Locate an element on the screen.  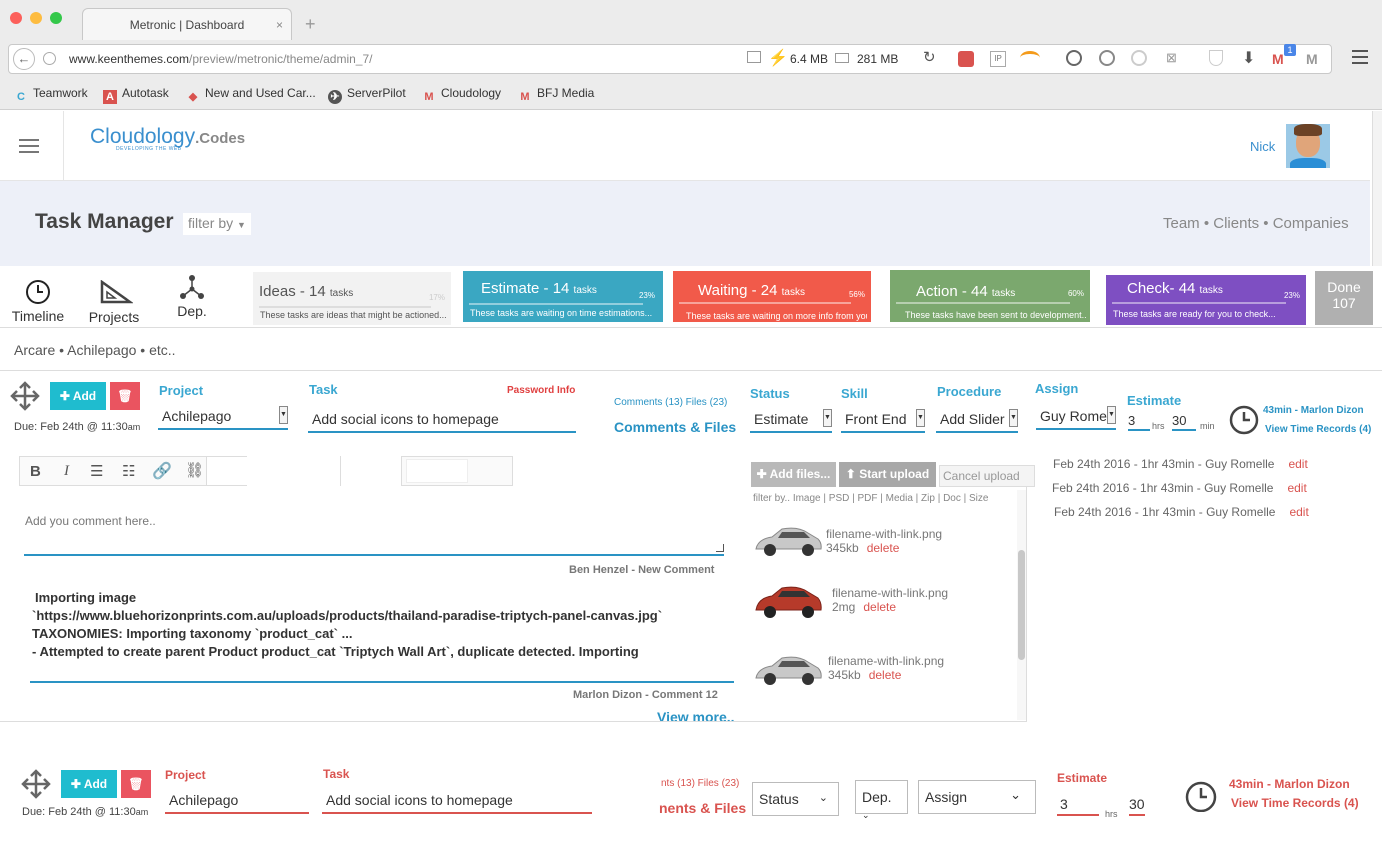
bookmark-bfj-media: M BFJ Media is located at coordinates (556, 95).